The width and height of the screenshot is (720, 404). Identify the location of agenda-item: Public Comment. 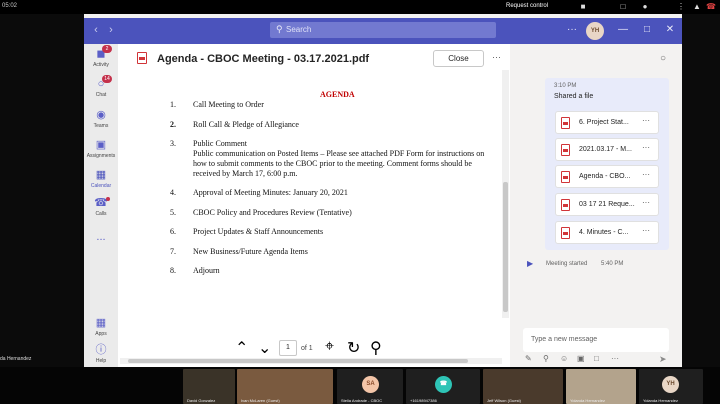
(220, 143).